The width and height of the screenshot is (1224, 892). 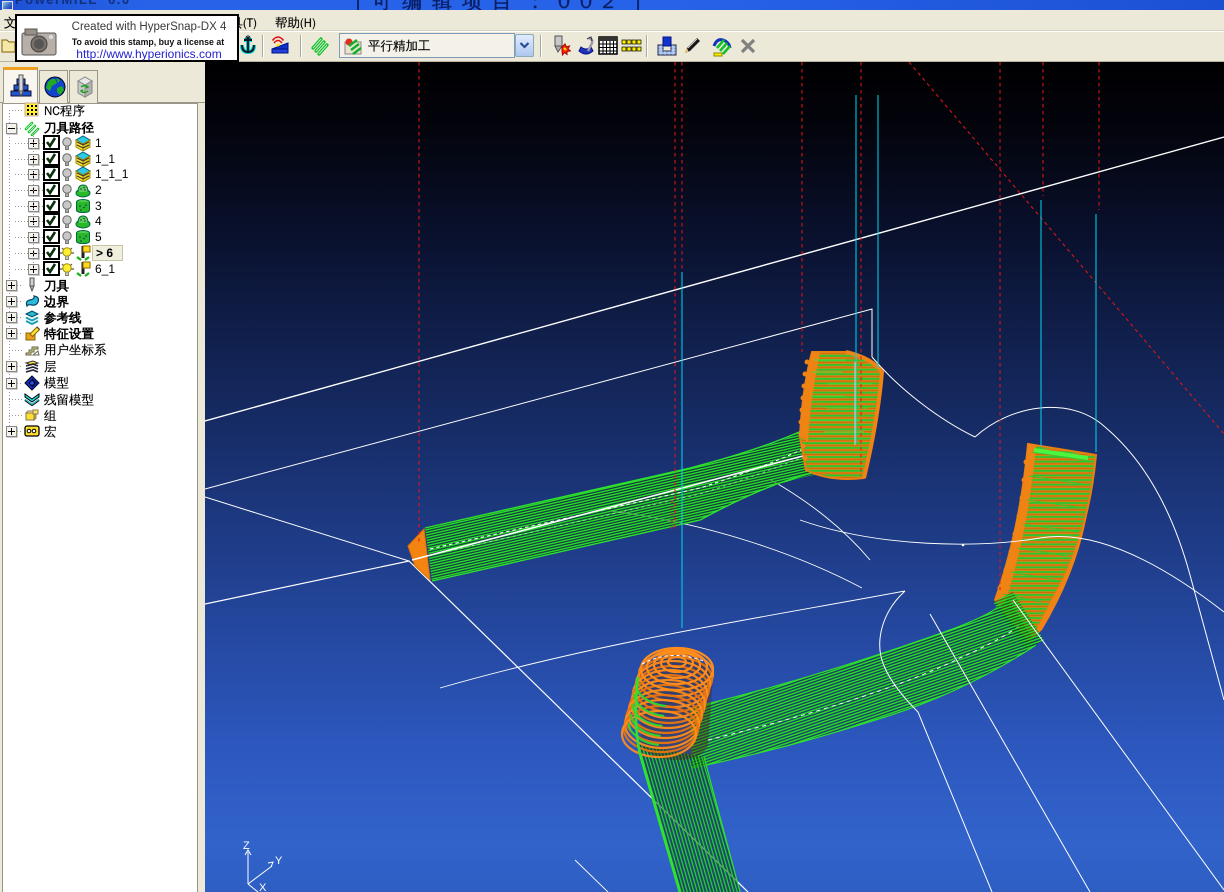 I want to click on svg-text: Z, so click(x=246, y=846).